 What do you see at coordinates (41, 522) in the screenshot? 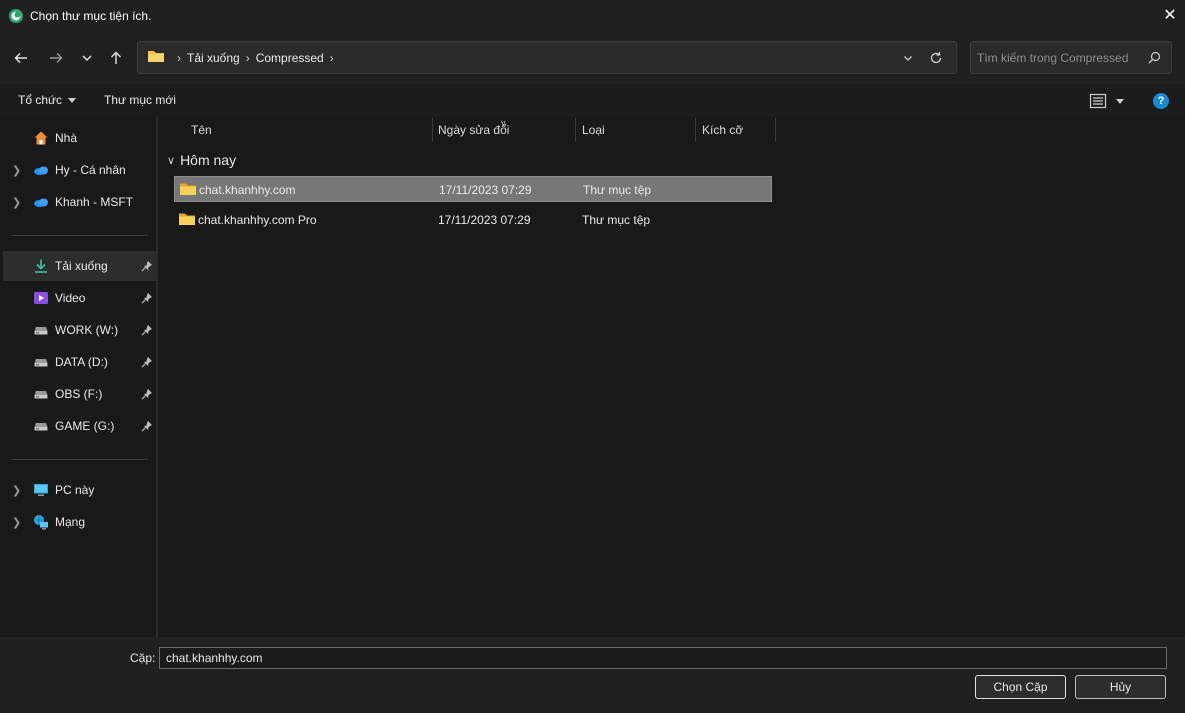
I see `network-icon` at bounding box center [41, 522].